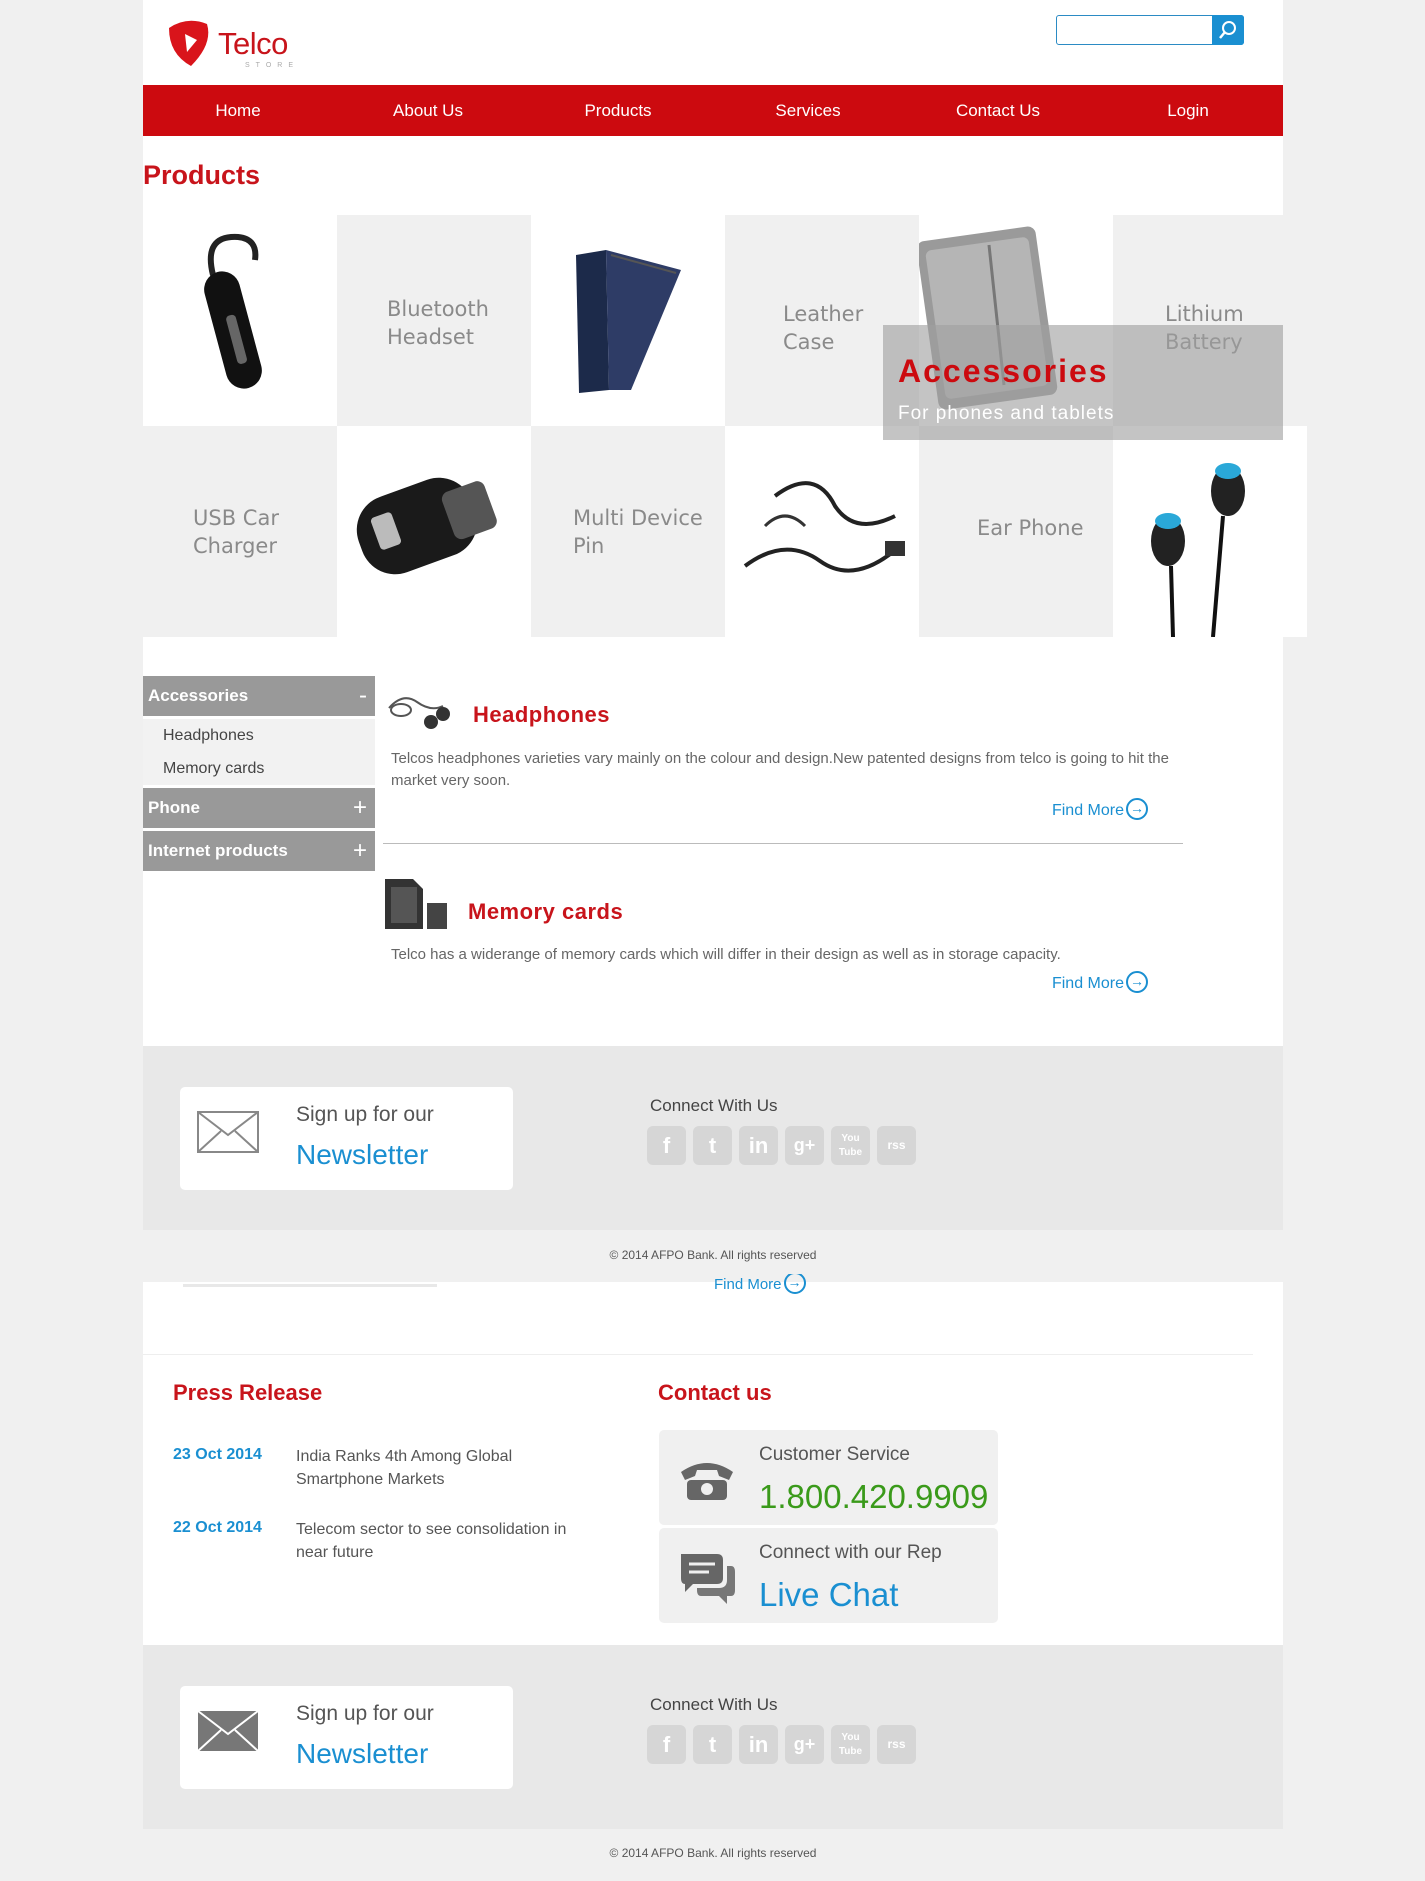 The height and width of the screenshot is (1881, 1425). What do you see at coordinates (416, 904) in the screenshot?
I see `memory-card-icon` at bounding box center [416, 904].